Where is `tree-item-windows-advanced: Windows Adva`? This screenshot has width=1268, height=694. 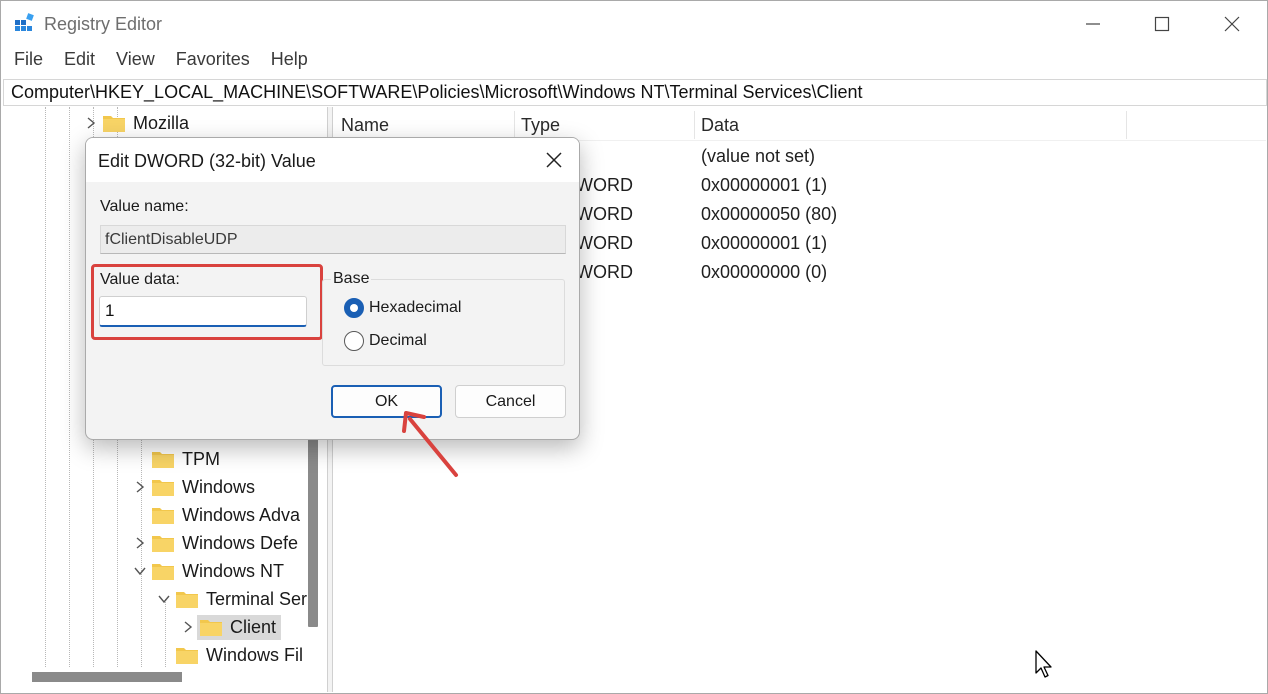
tree-item-windows-advanced: Windows Adva is located at coordinates (217, 515).